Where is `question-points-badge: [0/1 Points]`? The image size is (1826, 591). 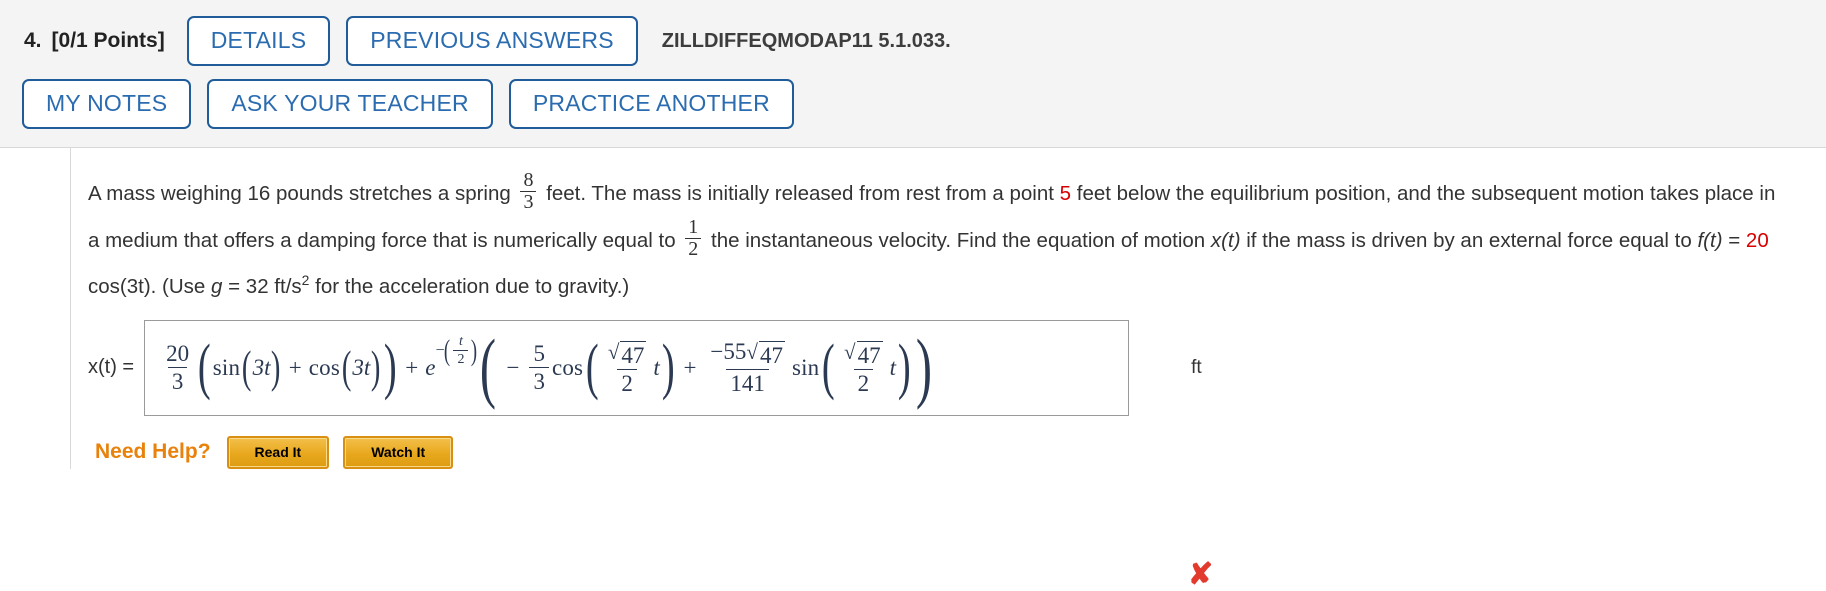
question-points-badge: [0/1 Points] is located at coordinates (108, 40).